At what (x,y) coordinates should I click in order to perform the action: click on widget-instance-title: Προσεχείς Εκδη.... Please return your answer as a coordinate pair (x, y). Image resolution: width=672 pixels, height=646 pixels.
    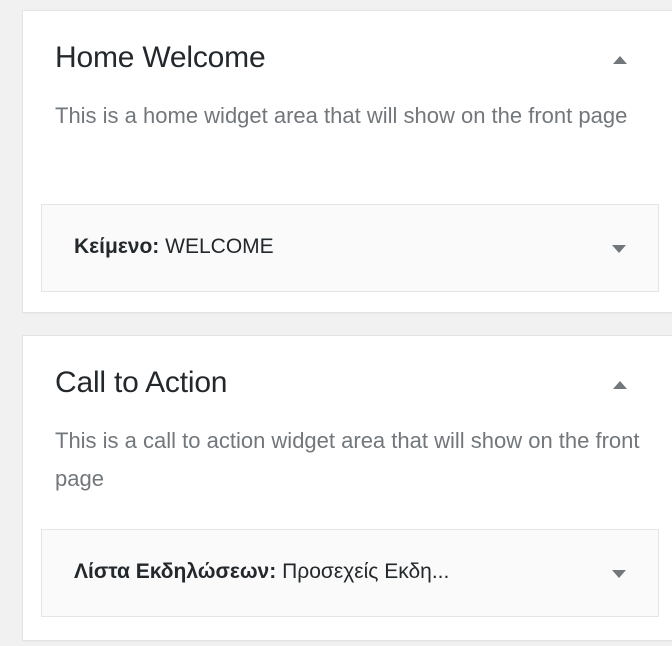
    Looking at the image, I should click on (366, 571).